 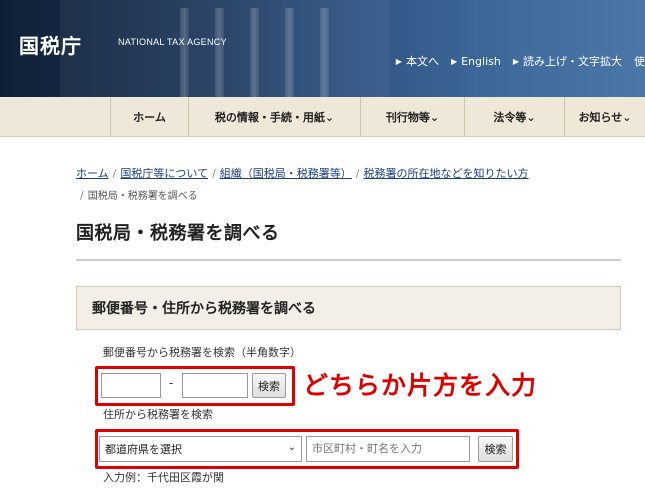 I want to click on nav-item-label: 刊行物等, so click(x=407, y=117).